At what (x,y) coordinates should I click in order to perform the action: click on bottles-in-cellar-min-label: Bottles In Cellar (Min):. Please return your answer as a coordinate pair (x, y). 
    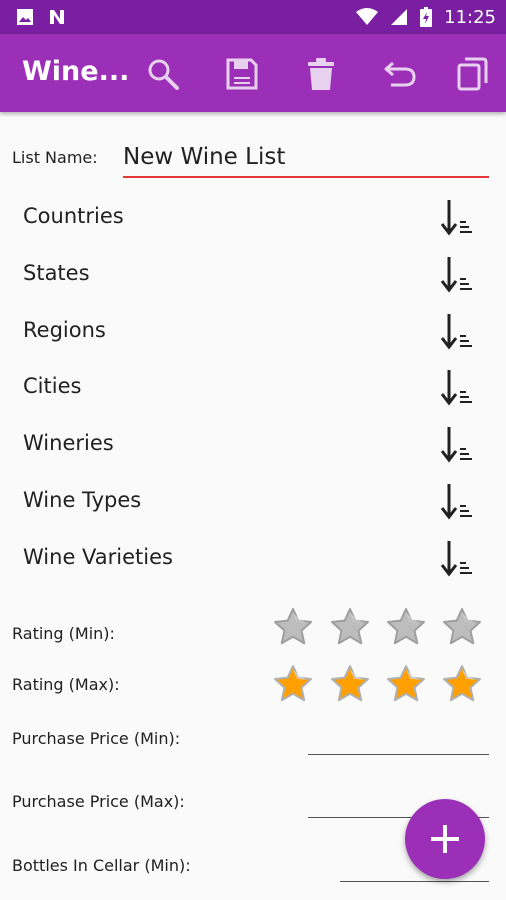
    Looking at the image, I should click on (101, 865).